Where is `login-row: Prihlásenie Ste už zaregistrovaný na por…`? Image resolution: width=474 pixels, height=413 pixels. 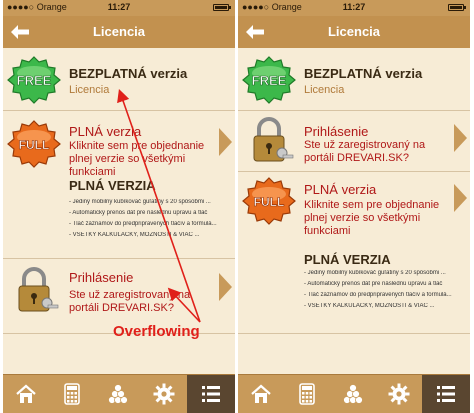
login-row: Prihlásenie Ste už zaregistrovaný na por… is located at coordinates (354, 141).